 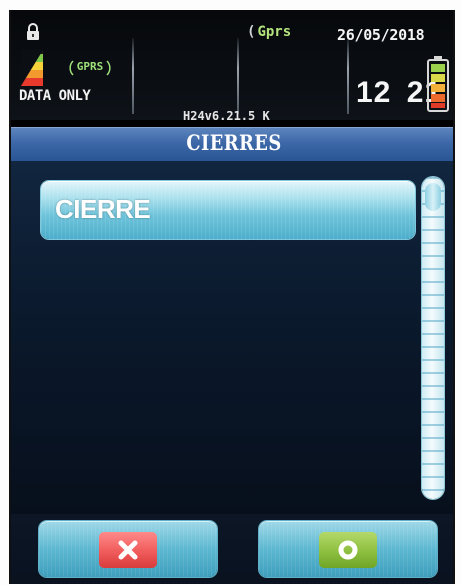 I want to click on cancel-glyph, so click(x=128, y=550).